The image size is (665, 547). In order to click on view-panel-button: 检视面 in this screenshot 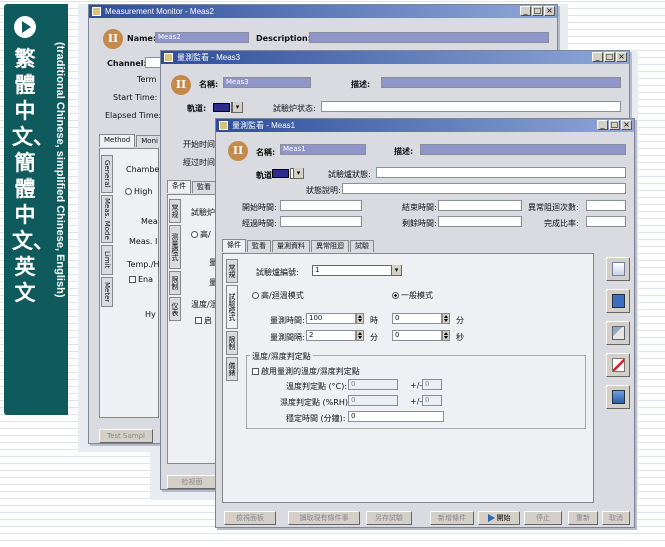, I will do `click(192, 482)`.